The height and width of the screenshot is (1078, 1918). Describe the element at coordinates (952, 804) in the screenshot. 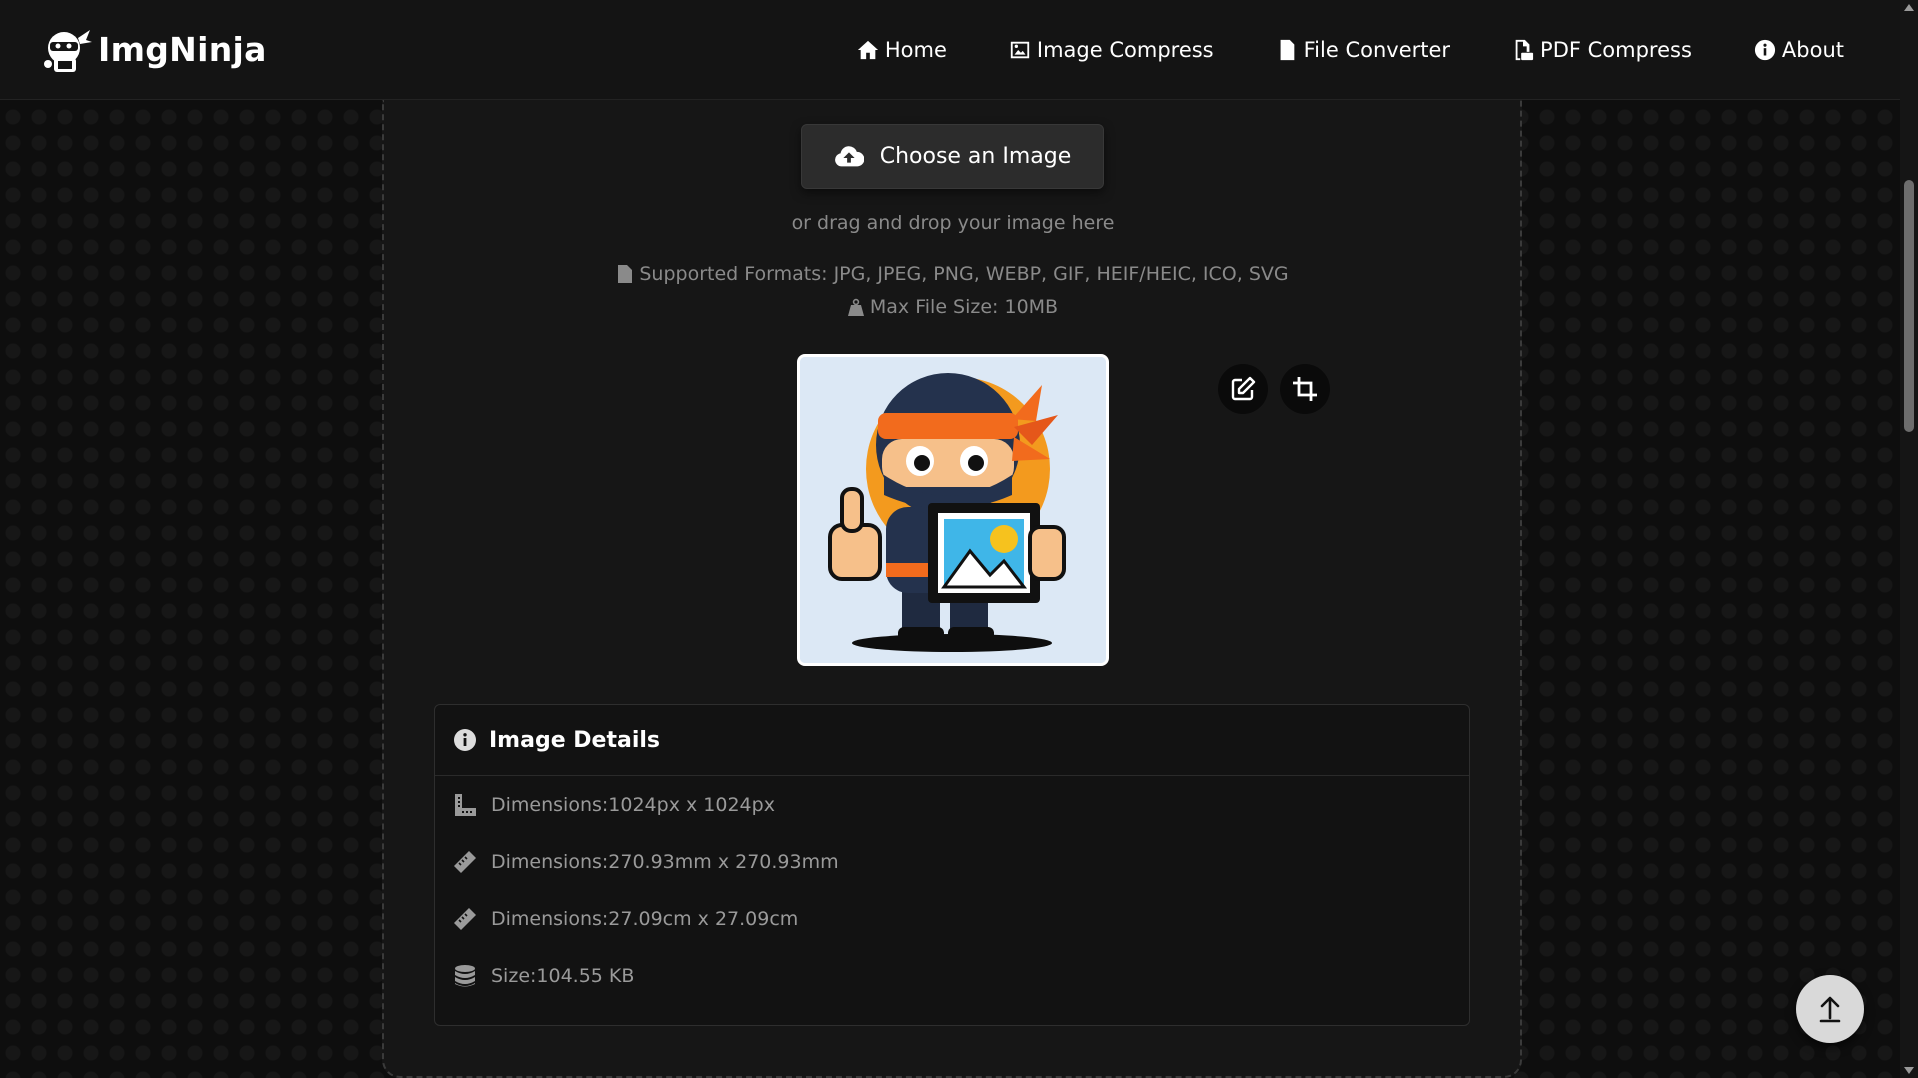

I see `detail-row-pixels: Dimensions:1024px x 1024px` at that location.